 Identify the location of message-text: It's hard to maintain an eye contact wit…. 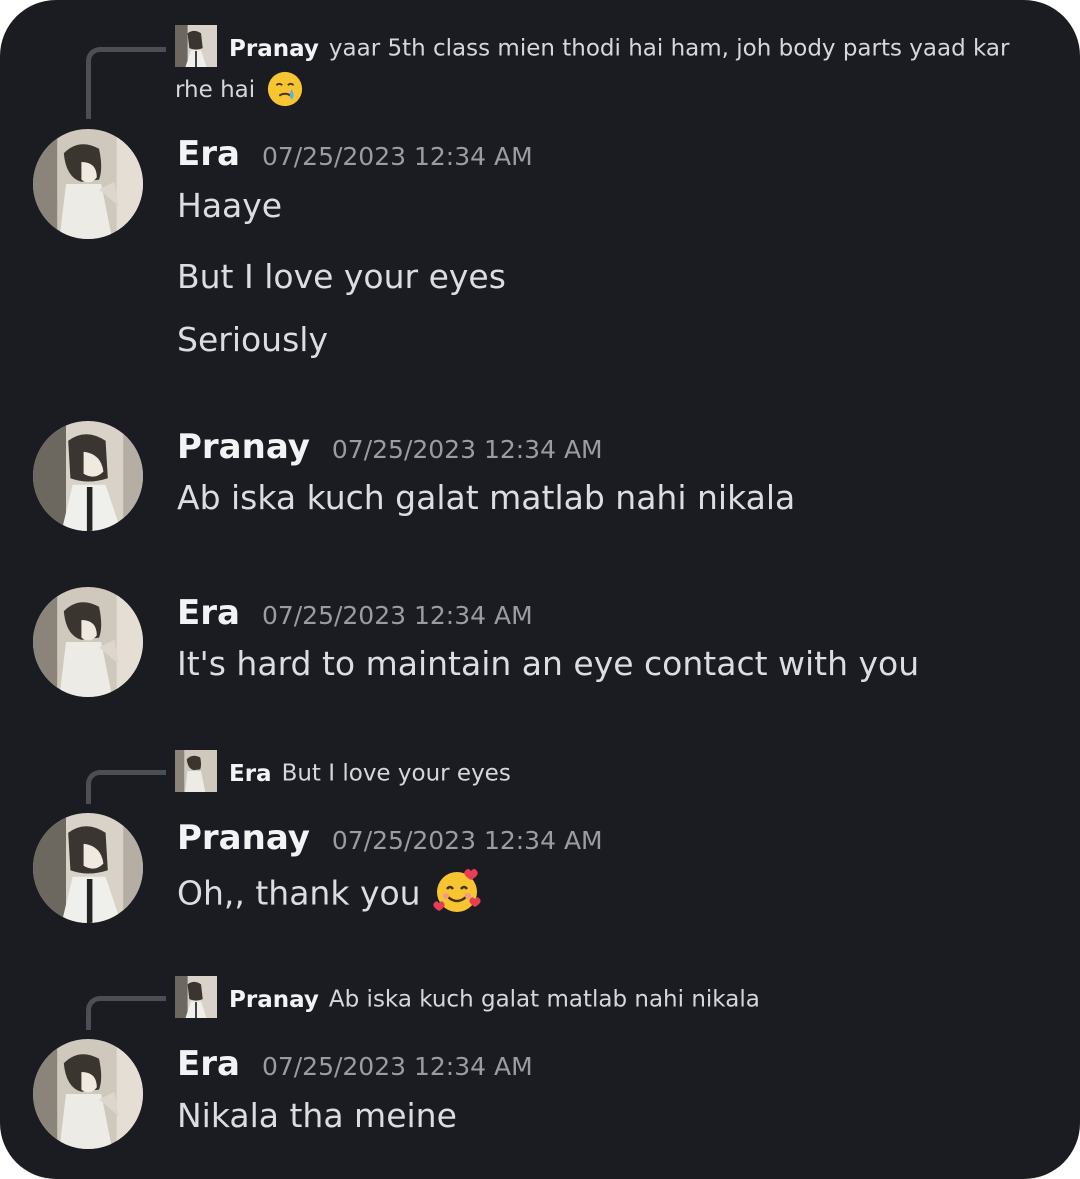
(548, 663).